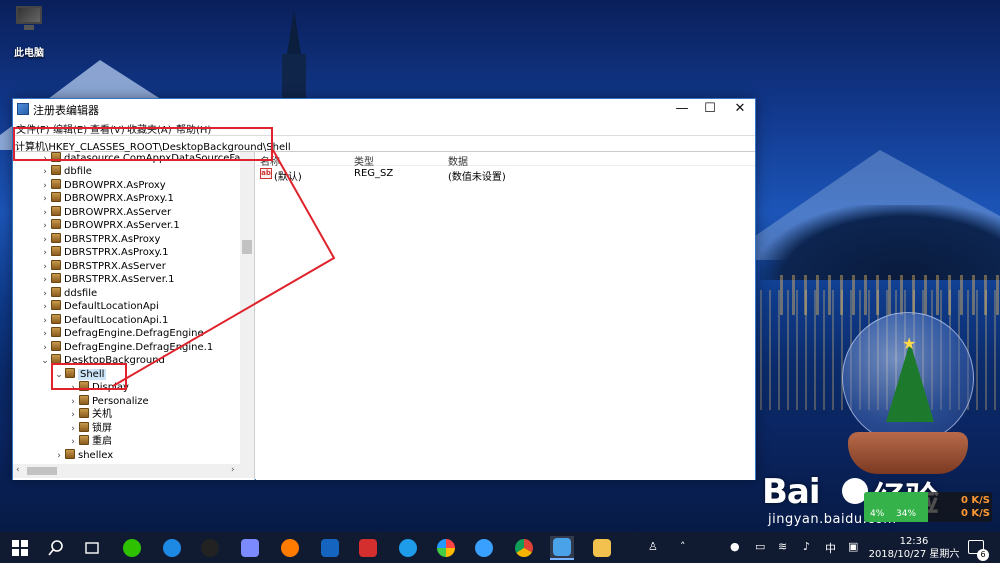 The image size is (1000, 563). Describe the element at coordinates (89, 428) in the screenshot. I see `tree-item: › 锁屏` at that location.